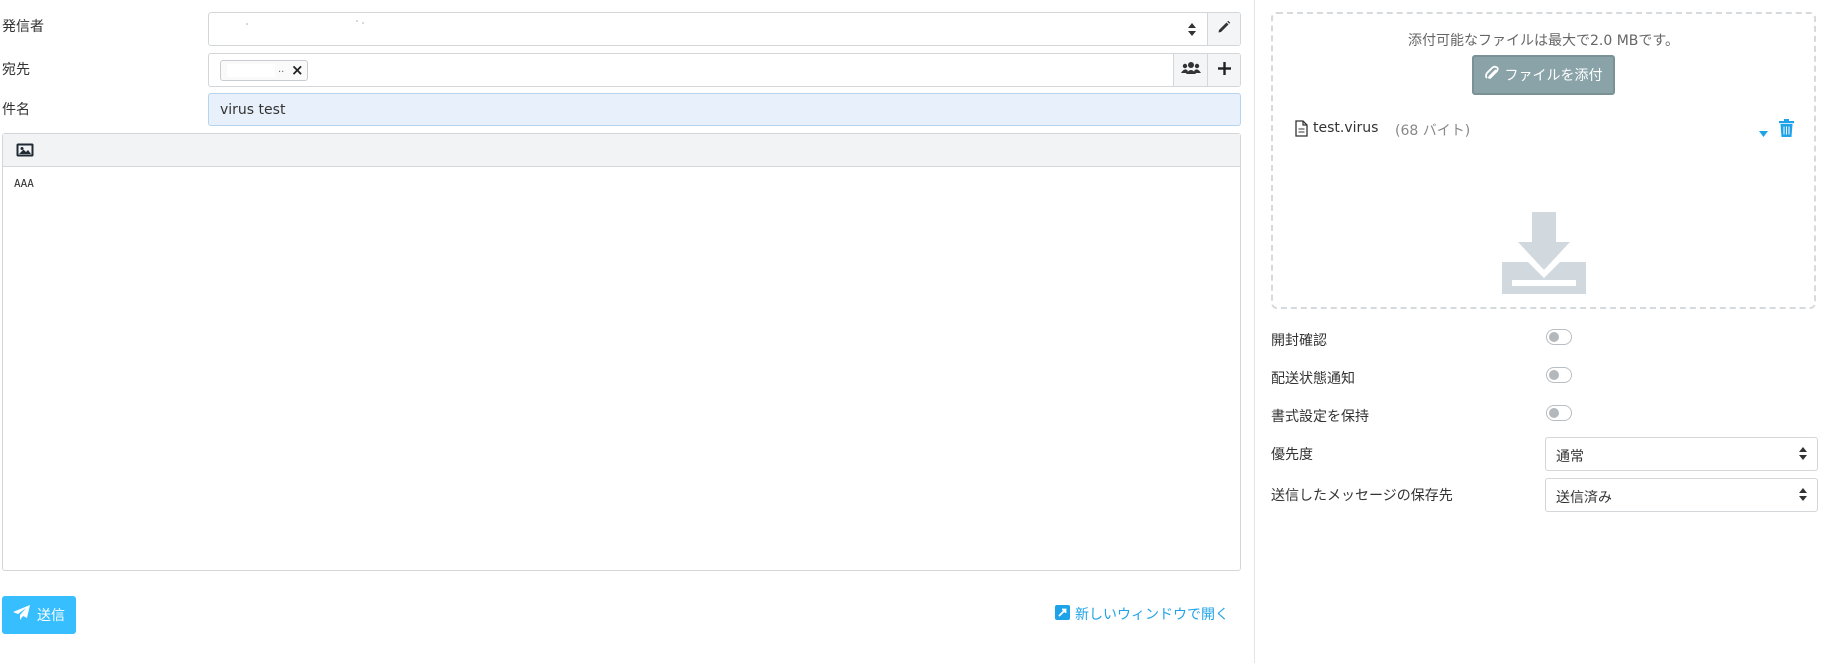 The height and width of the screenshot is (663, 1827). I want to click on to-input: .. ×, so click(724, 70).